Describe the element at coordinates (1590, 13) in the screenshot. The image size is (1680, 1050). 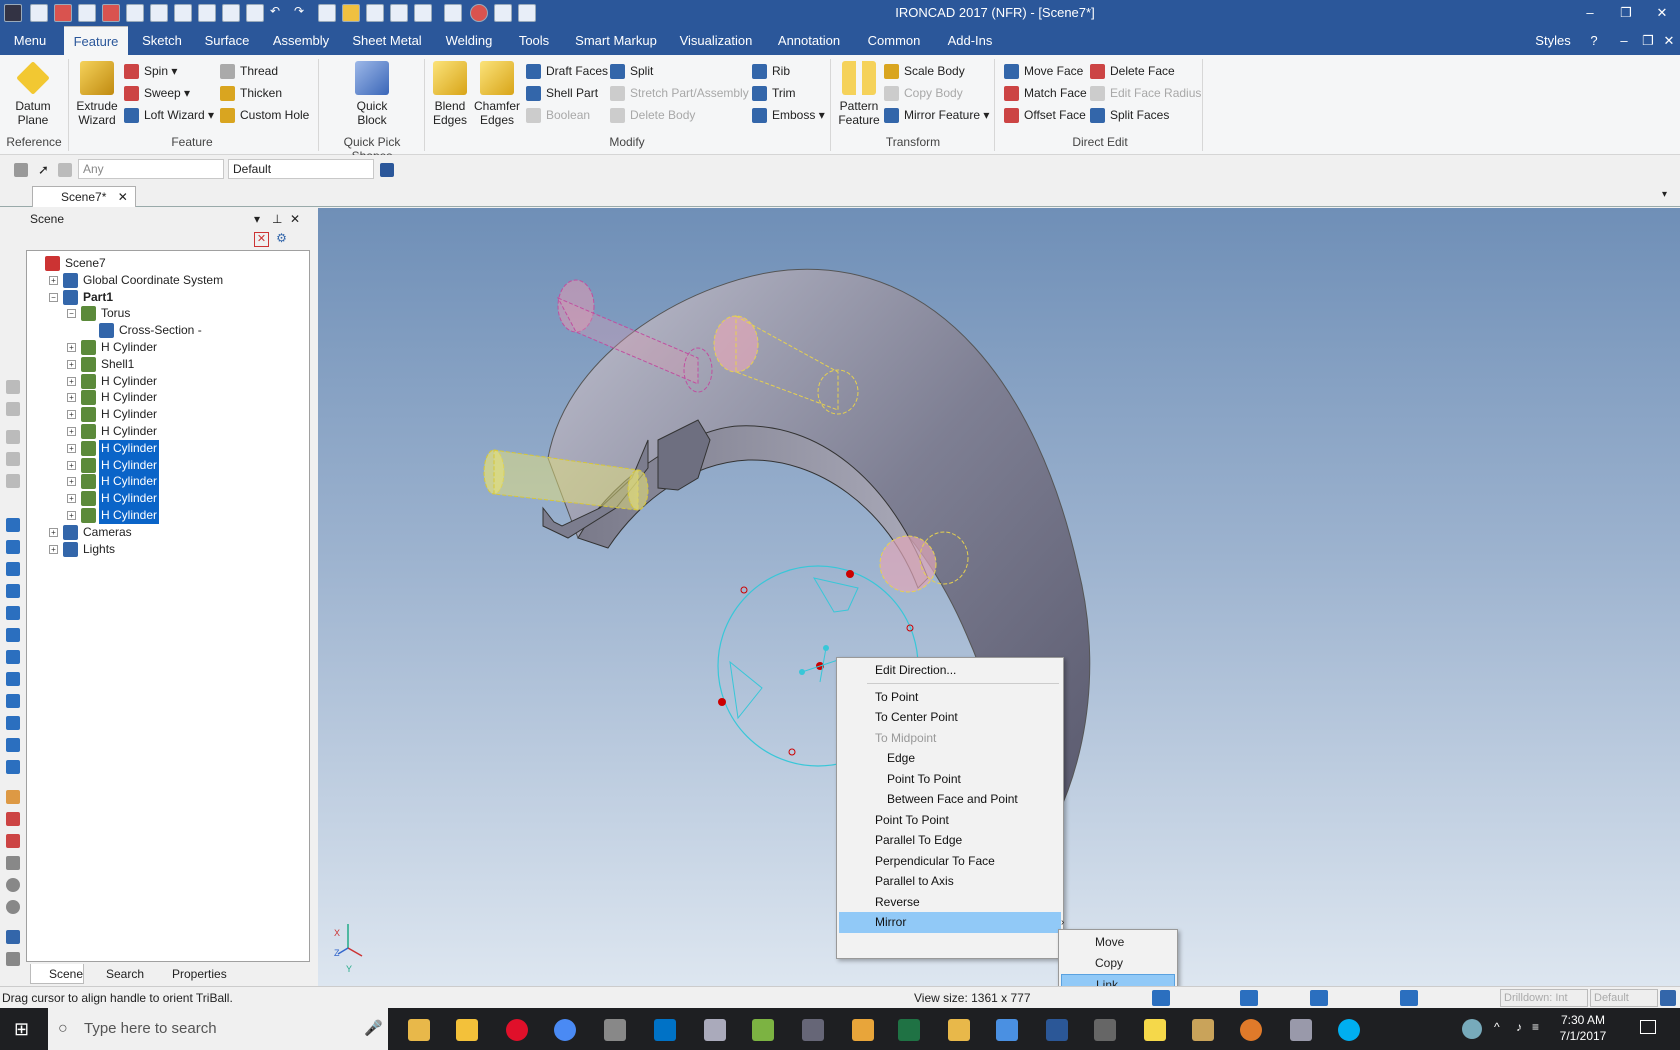
I see `minimize-button: –` at that location.